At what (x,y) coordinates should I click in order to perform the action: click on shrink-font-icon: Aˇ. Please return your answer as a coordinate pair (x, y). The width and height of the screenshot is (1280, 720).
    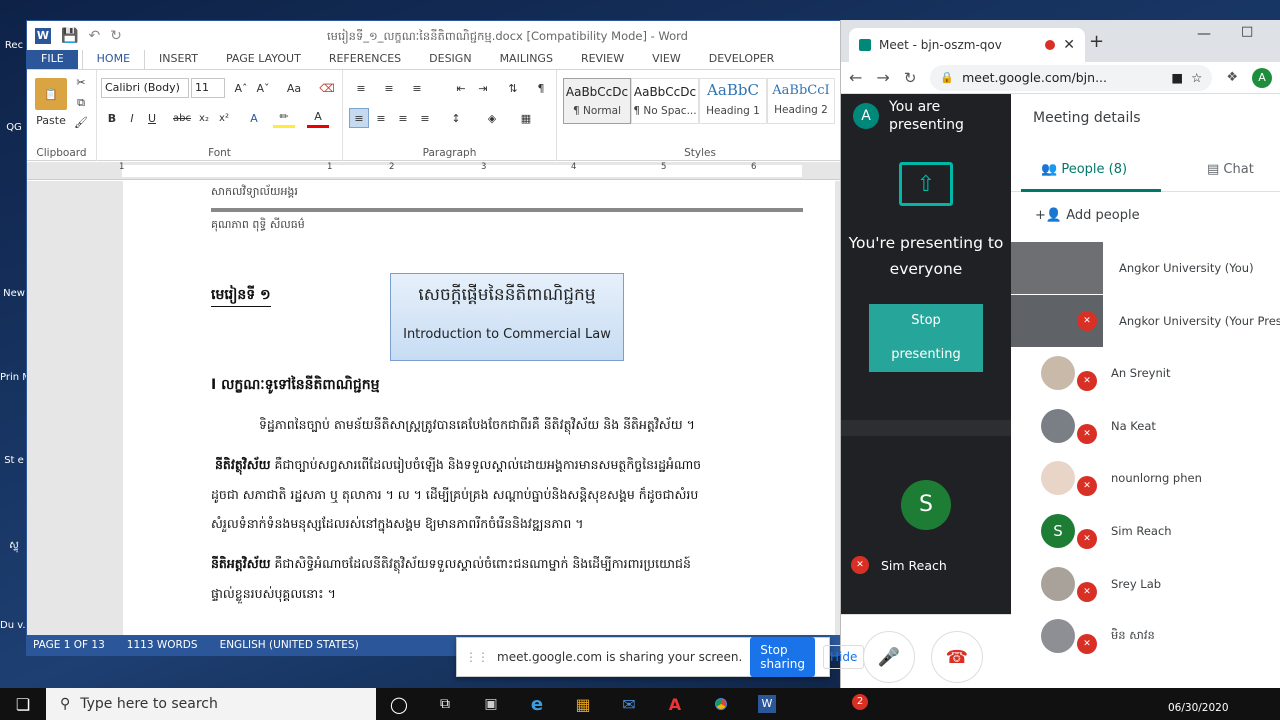
    Looking at the image, I should click on (263, 88).